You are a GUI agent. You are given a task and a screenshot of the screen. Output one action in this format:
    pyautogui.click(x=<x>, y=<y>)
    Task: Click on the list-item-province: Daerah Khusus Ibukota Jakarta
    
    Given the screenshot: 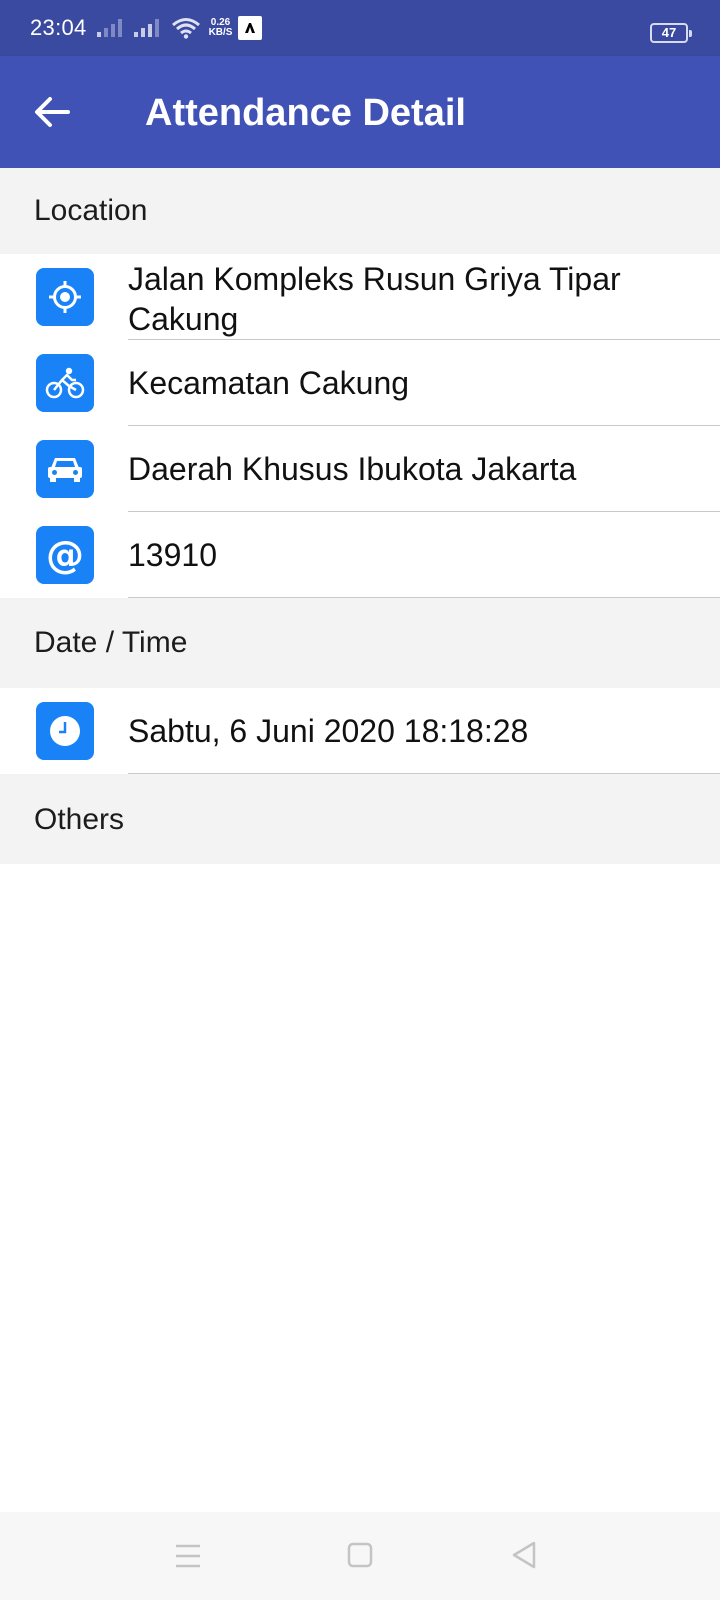 What is the action you would take?
    pyautogui.click(x=360, y=469)
    